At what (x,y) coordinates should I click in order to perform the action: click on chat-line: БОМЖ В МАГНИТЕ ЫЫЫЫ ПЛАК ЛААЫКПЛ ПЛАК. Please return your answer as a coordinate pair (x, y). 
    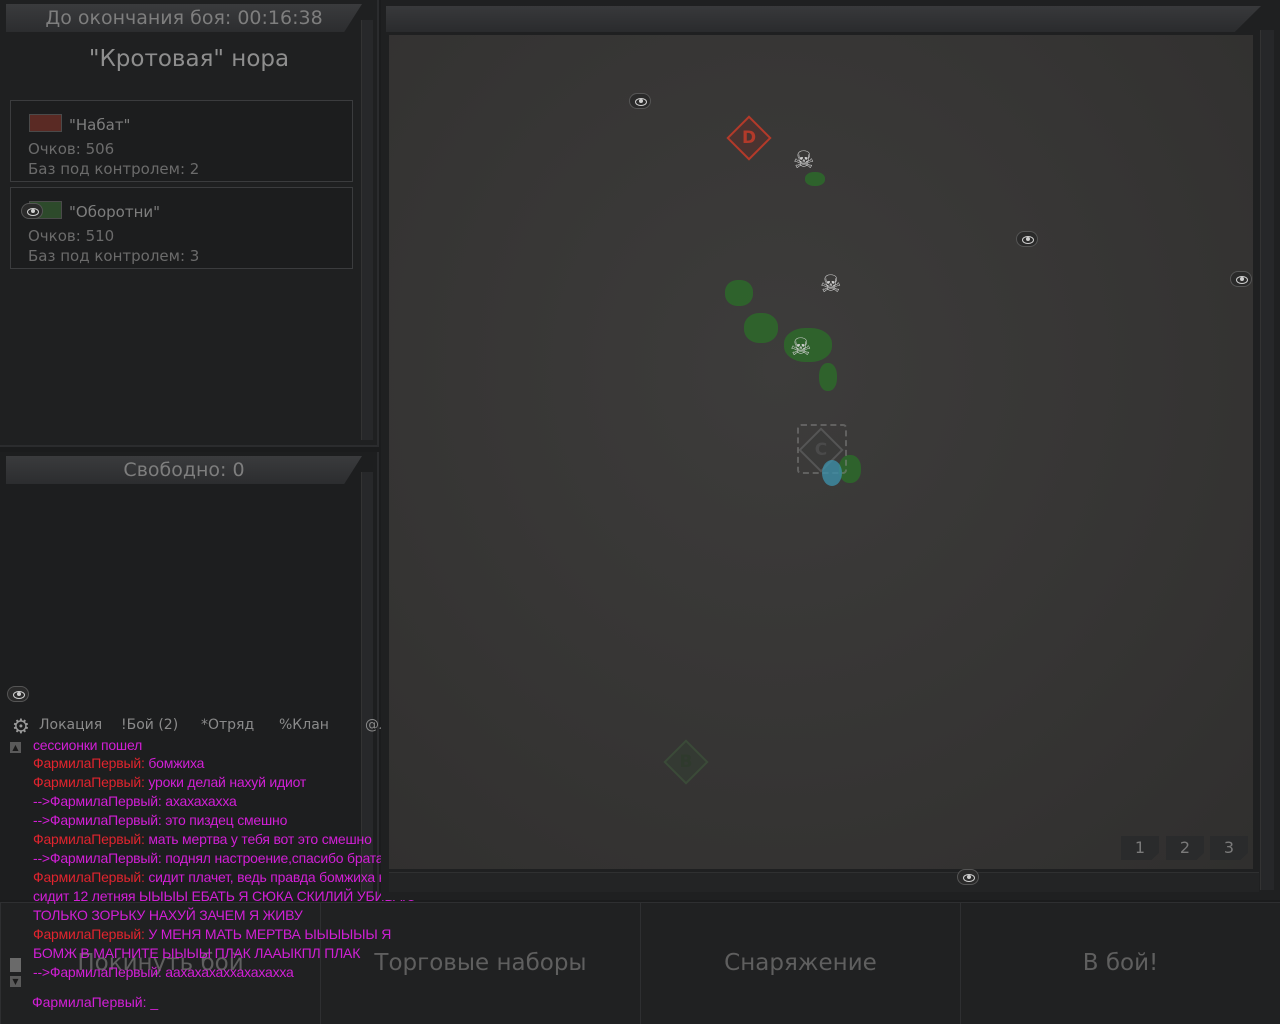
    Looking at the image, I should click on (248, 953).